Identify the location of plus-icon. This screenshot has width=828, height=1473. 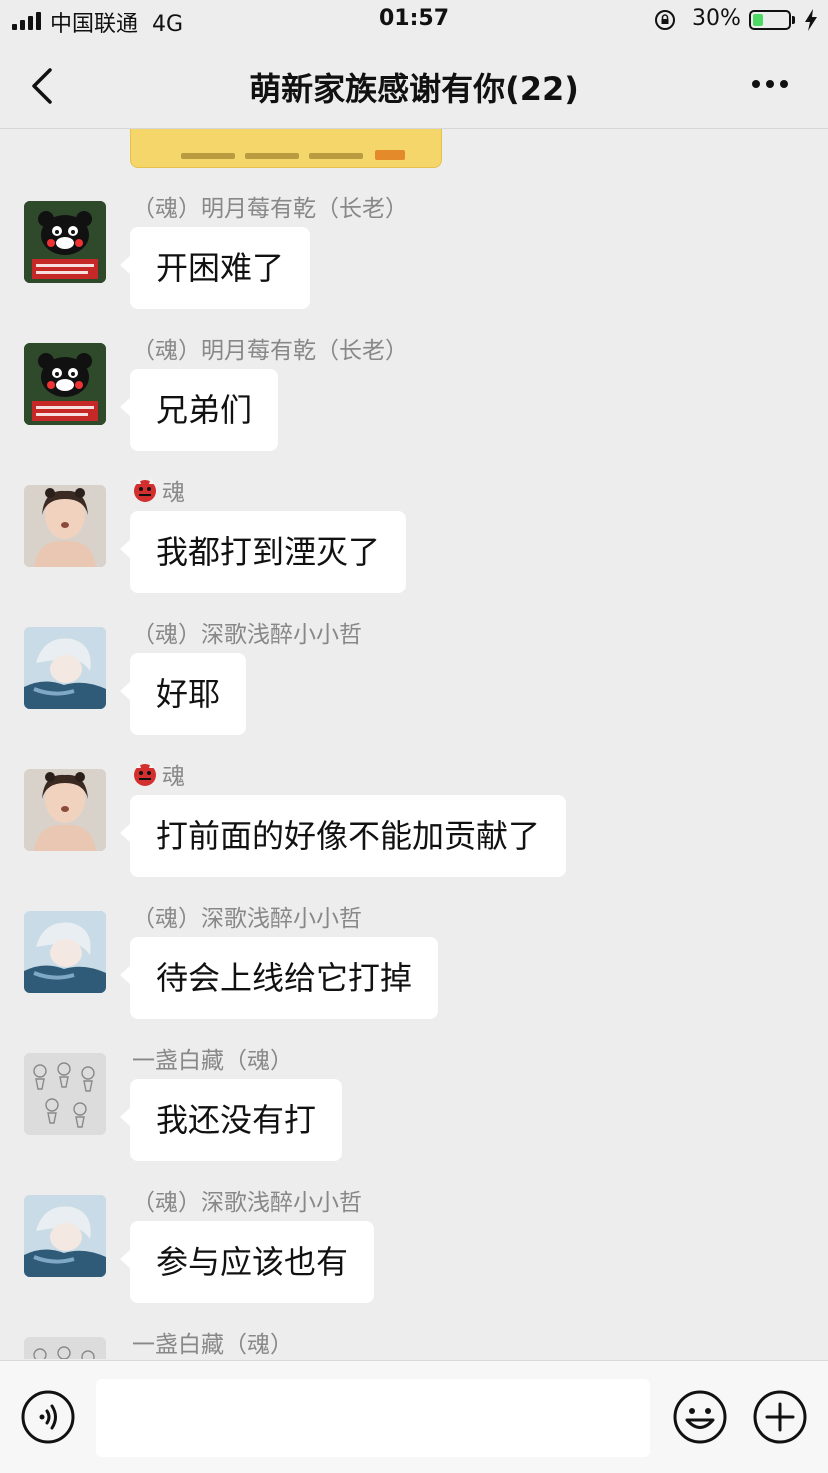
(780, 1417).